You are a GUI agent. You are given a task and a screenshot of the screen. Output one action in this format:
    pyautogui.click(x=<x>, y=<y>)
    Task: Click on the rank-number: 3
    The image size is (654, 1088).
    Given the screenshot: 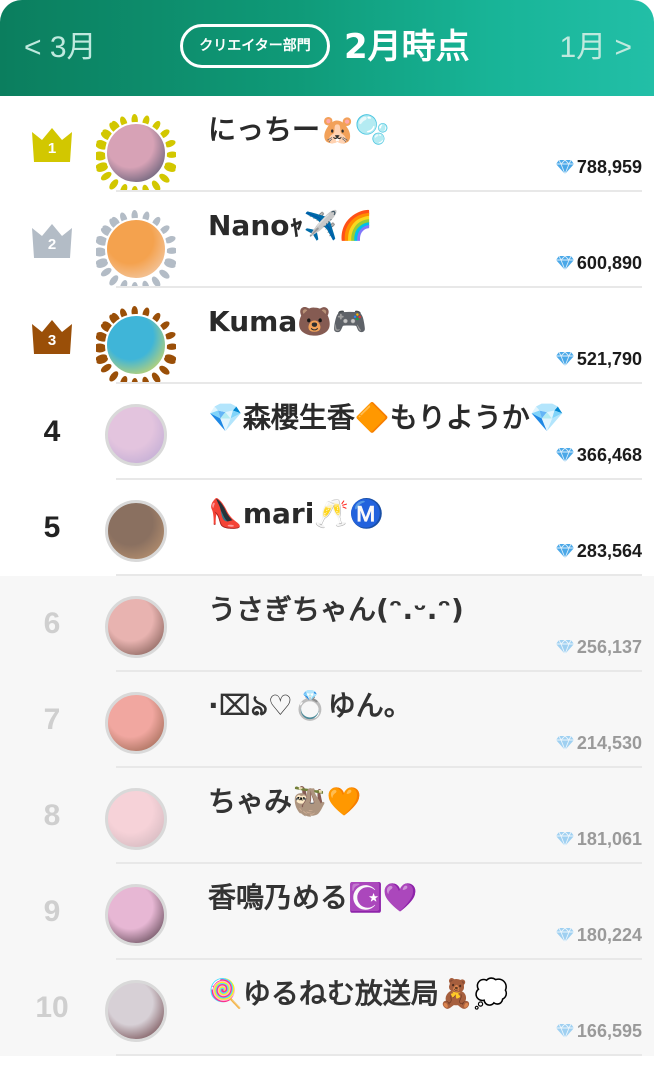 What is the action you would take?
    pyautogui.click(x=52, y=340)
    